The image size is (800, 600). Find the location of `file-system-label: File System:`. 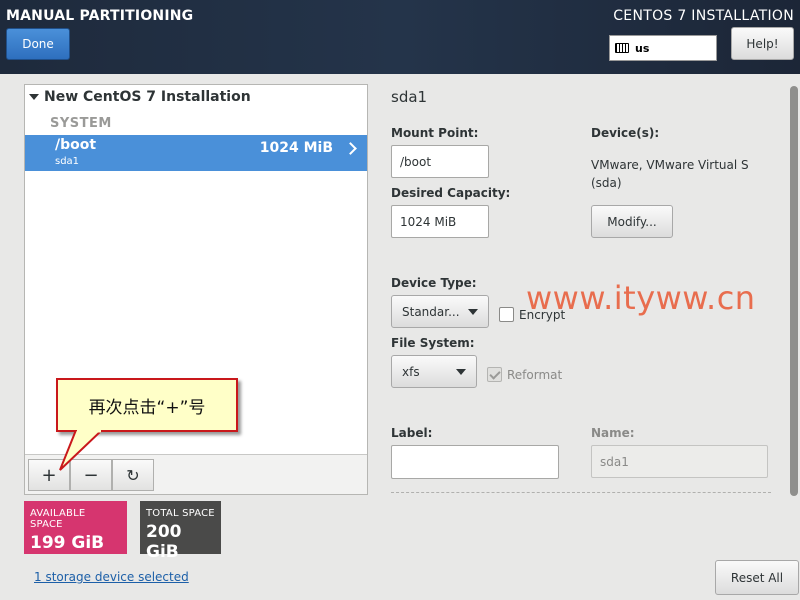

file-system-label: File System: is located at coordinates (433, 343).